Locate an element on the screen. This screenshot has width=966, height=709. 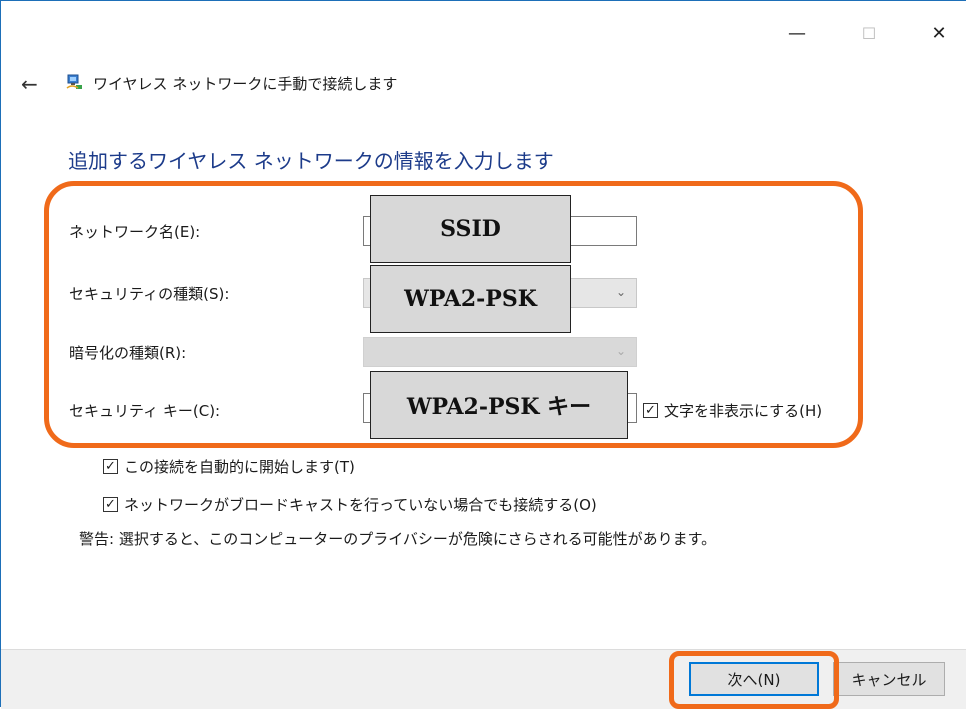
minimize-icon: — is located at coordinates (797, 33).